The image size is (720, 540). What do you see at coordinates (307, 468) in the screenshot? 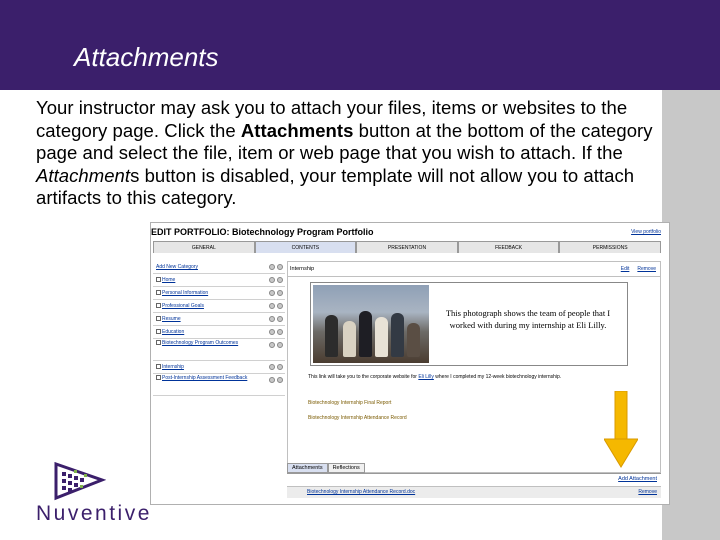
I see `attachments-tab: Attachments` at bounding box center [307, 468].